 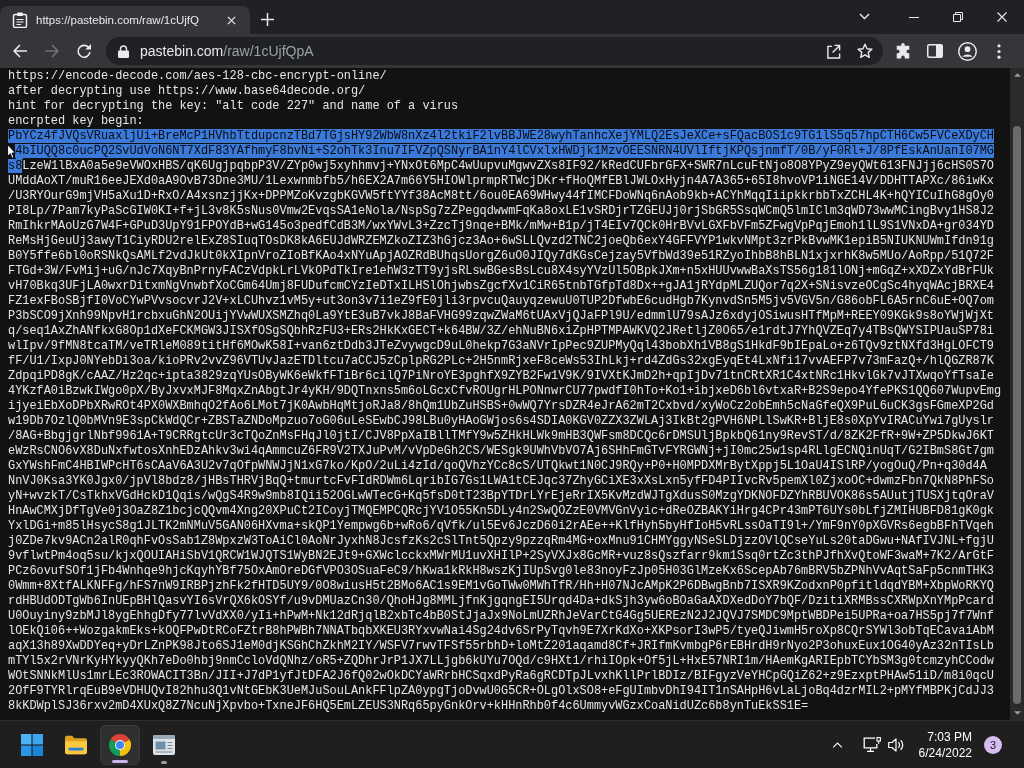 What do you see at coordinates (508, 166) in the screenshot?
I see `text-line: LzeW1lBxA0a5e9eVWOxHBS/qK6UgjpqbpP3V/ZYp0wj5xyhhmvj+YNxOt6MpC4wUupvuMgwvZXs8IF92/kRedCUFbrGFX+SWR7nLcuFtNjo8O8YPyZ9eyQWt613FNJjj6cHS0S7O` at bounding box center [508, 166].